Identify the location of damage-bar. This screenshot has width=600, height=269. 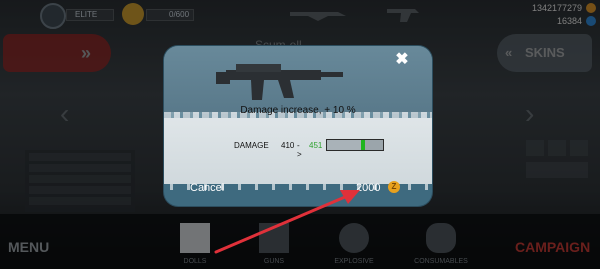
(355, 145).